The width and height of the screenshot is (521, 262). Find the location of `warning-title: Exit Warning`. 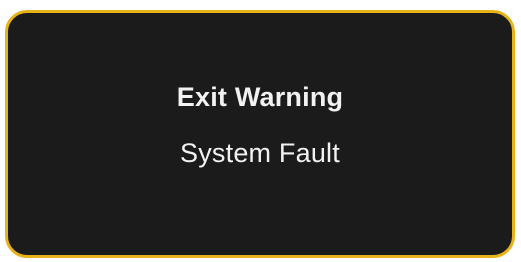

warning-title: Exit Warning is located at coordinates (260, 96).